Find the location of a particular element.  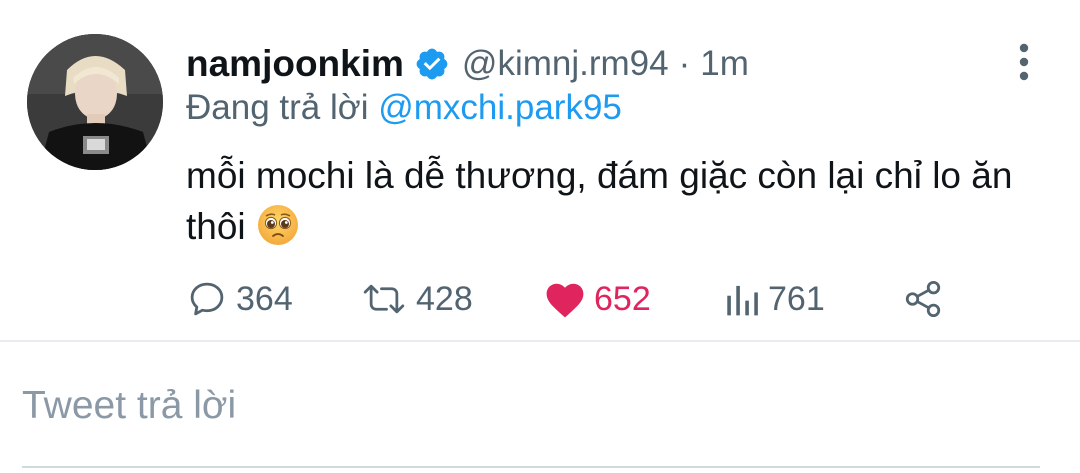

tweet-time: 1m is located at coordinates (724, 64).